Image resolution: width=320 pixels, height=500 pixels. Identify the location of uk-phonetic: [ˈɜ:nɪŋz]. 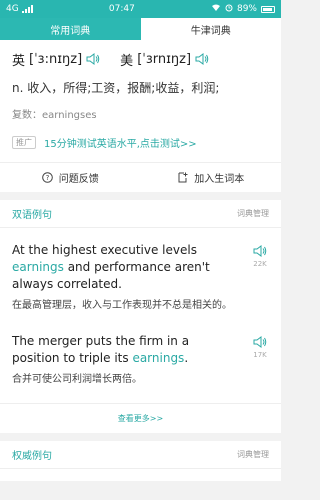
(56, 59).